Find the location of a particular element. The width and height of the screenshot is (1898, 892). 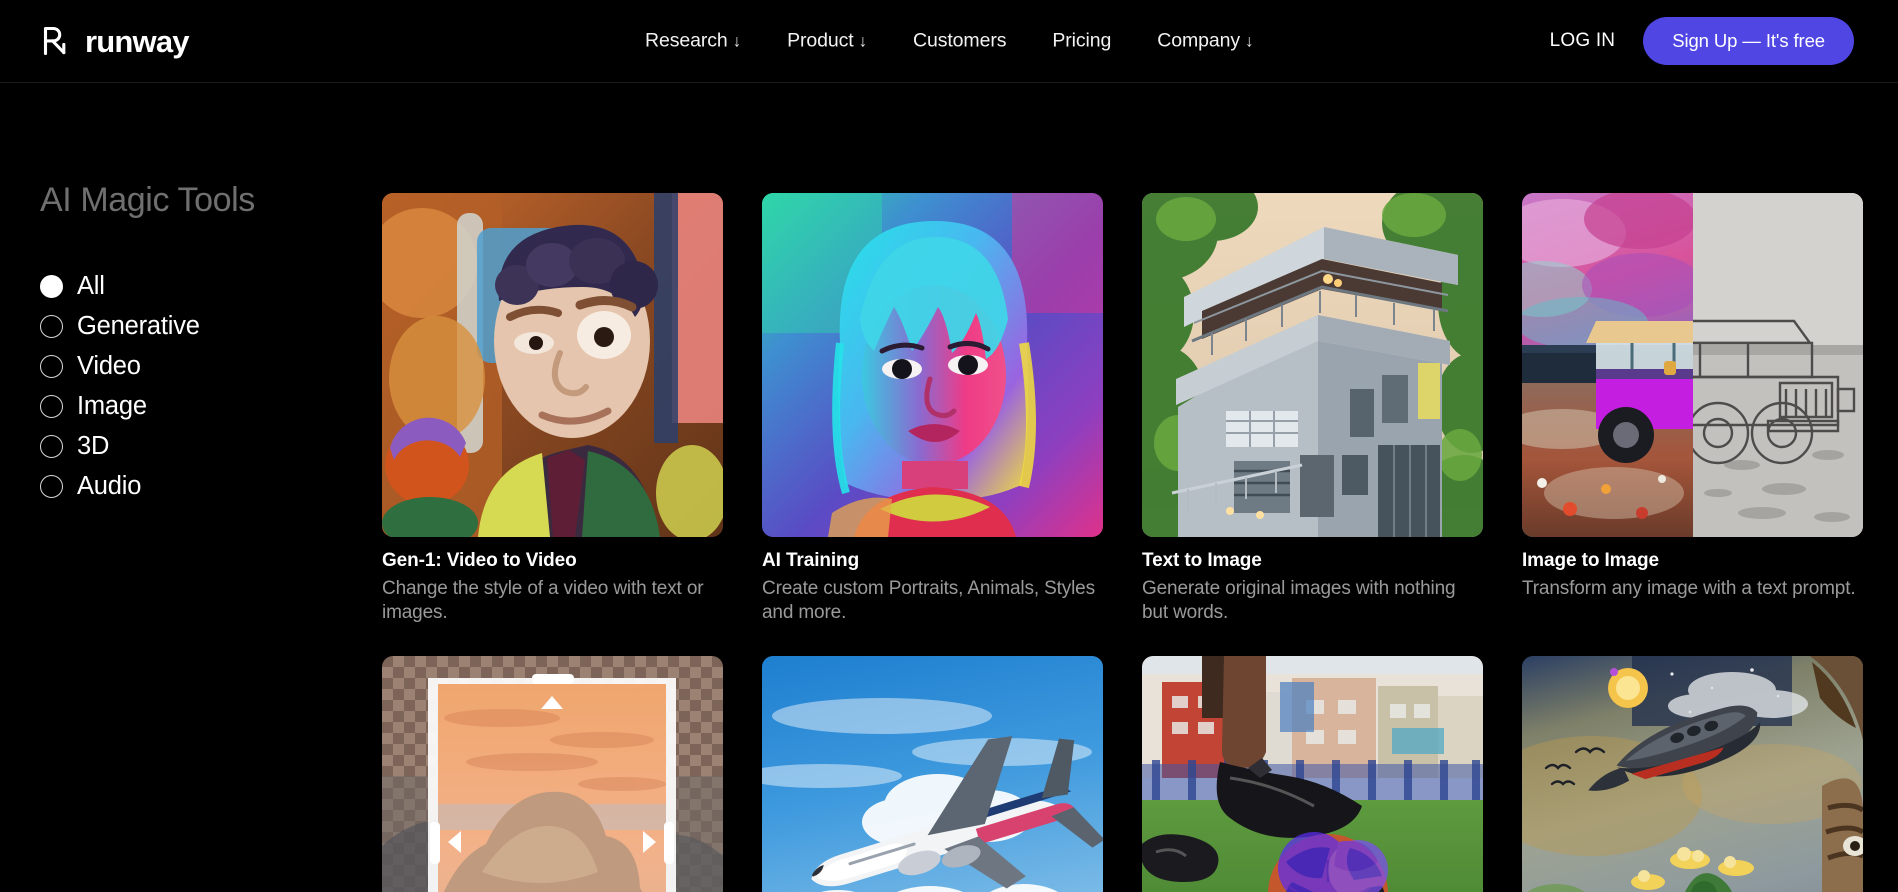

neon-portrait-thumbnail is located at coordinates (932, 365).